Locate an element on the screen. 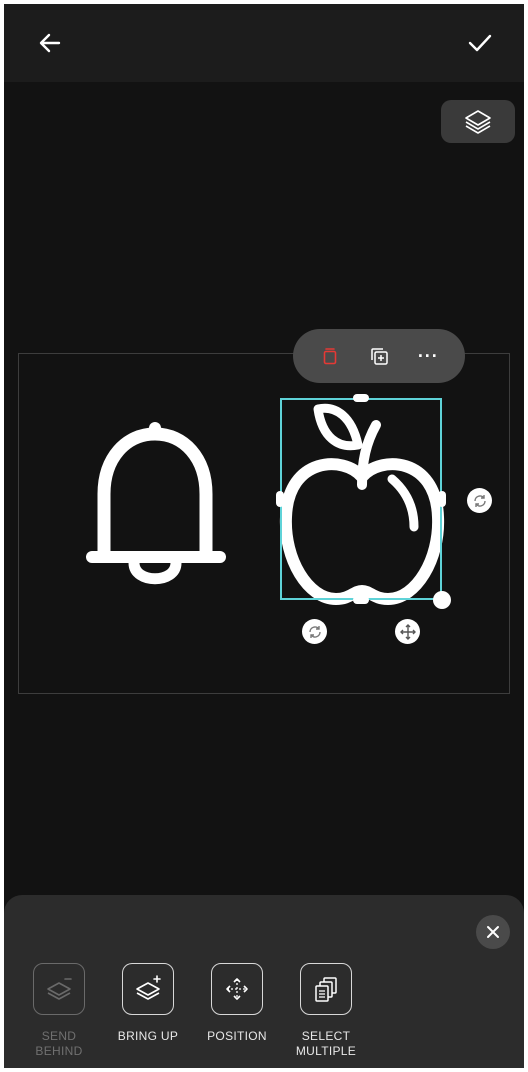  resize-handle-corner is located at coordinates (442, 600).